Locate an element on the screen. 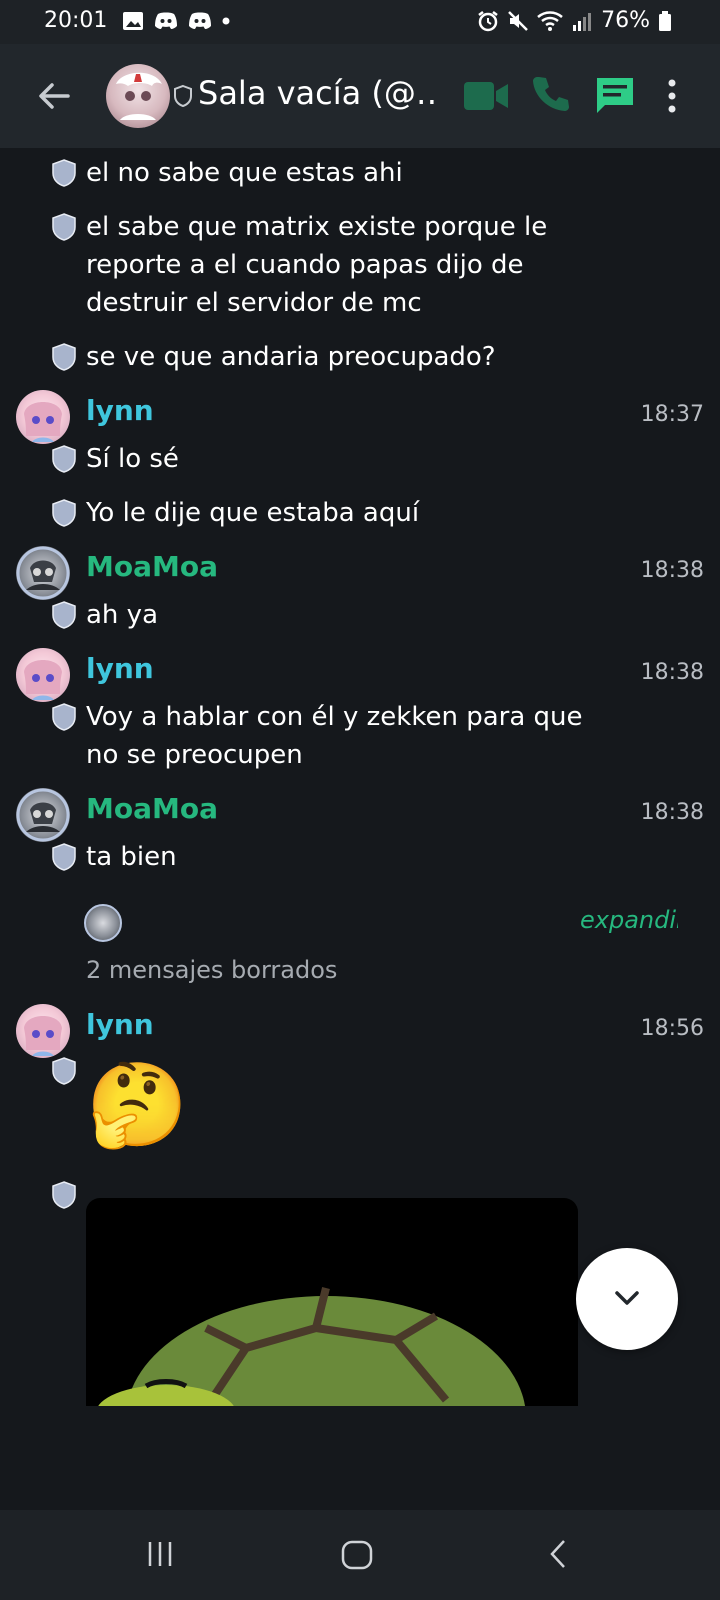 Image resolution: width=720 pixels, height=1600 pixels. mute-icon is located at coordinates (518, 20).